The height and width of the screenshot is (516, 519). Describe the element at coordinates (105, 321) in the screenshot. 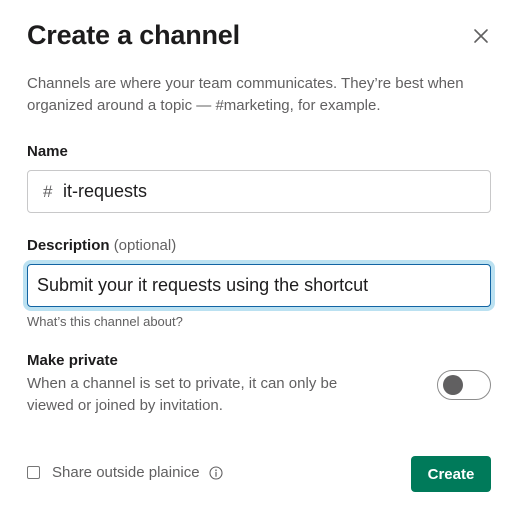

I see `description-hint: What’s this channel about?` at that location.